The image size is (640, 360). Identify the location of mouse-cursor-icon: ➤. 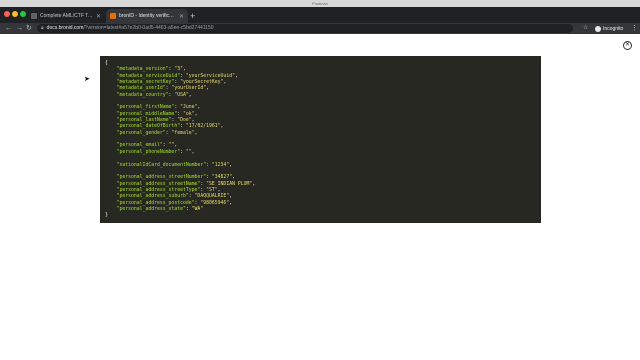
(87, 79).